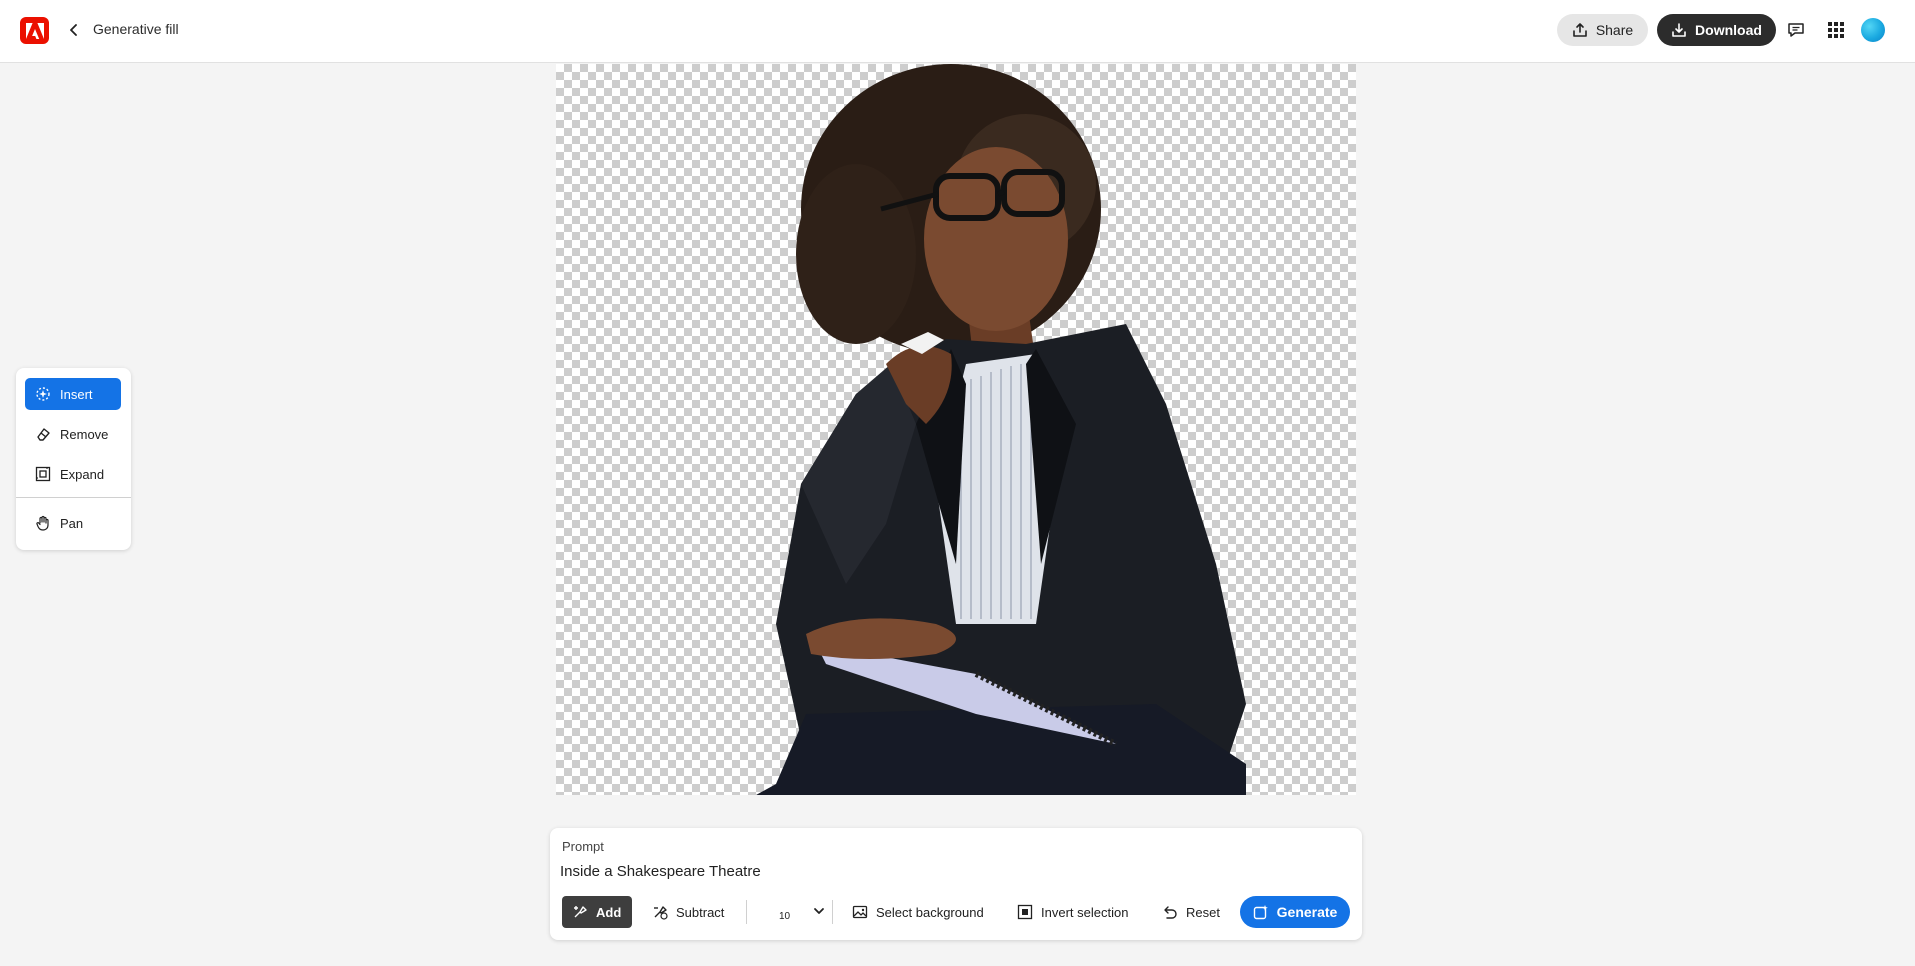  Describe the element at coordinates (1873, 30) in the screenshot. I see `avatar` at that location.